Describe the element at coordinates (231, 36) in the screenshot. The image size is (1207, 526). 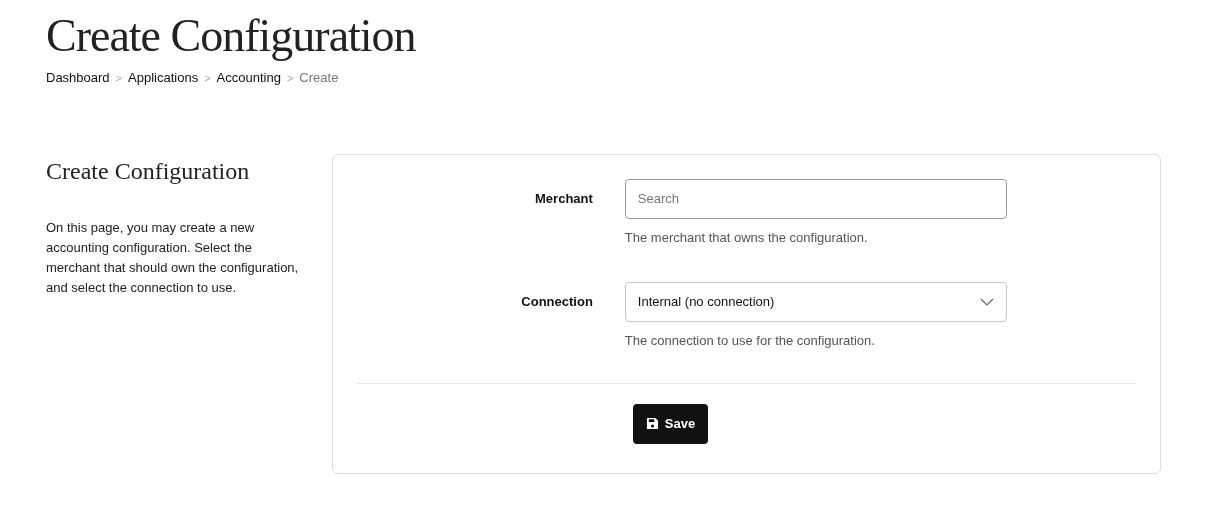
I see `page-title: Create Configuration` at that location.